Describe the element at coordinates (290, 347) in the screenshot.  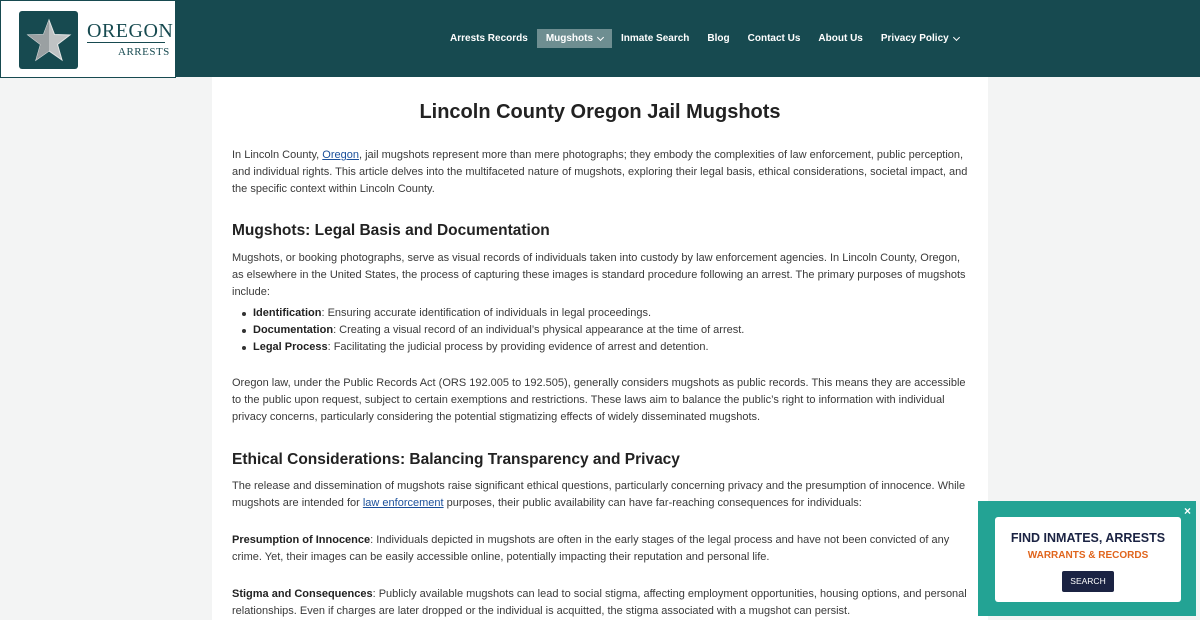
I see `list-item-term: Legal Process` at that location.